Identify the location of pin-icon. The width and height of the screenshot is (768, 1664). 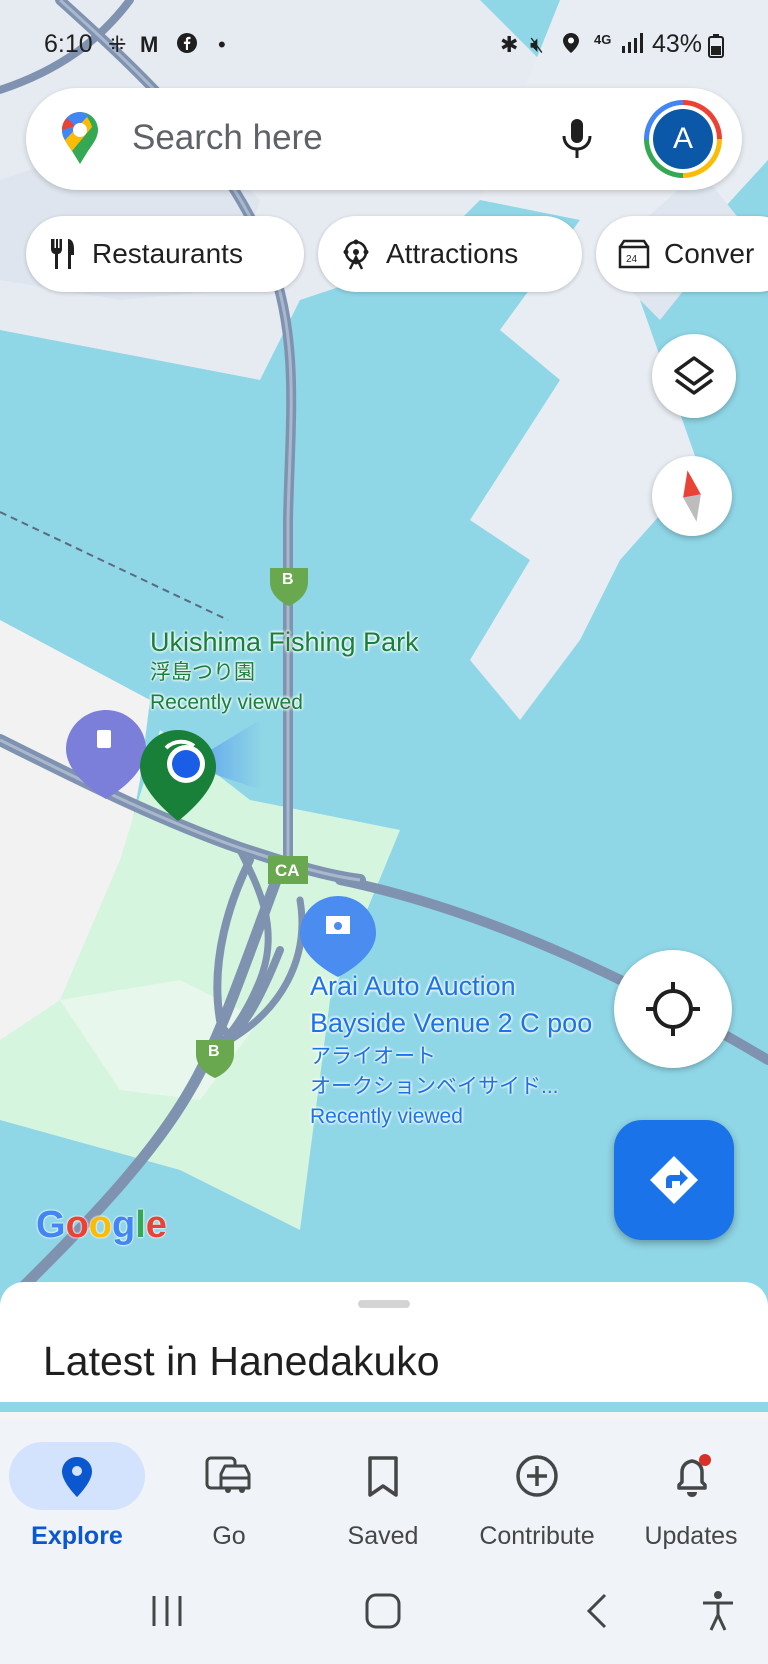
(77, 1477).